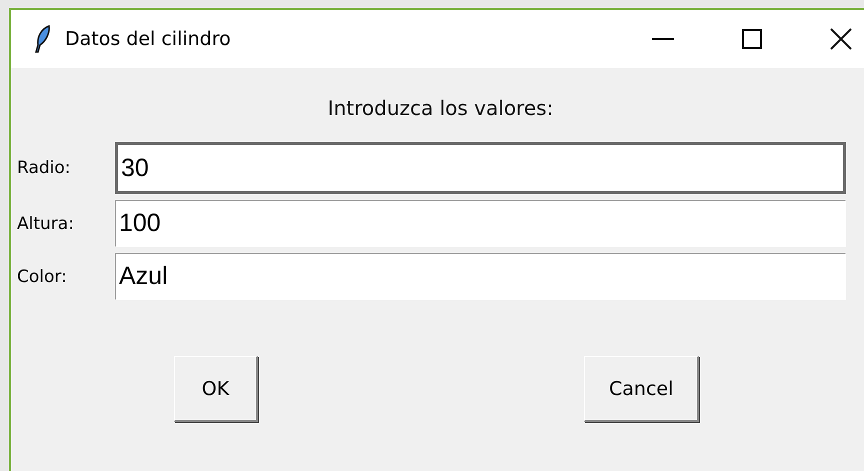 The height and width of the screenshot is (471, 864). I want to click on input-field: Azul, so click(480, 276).